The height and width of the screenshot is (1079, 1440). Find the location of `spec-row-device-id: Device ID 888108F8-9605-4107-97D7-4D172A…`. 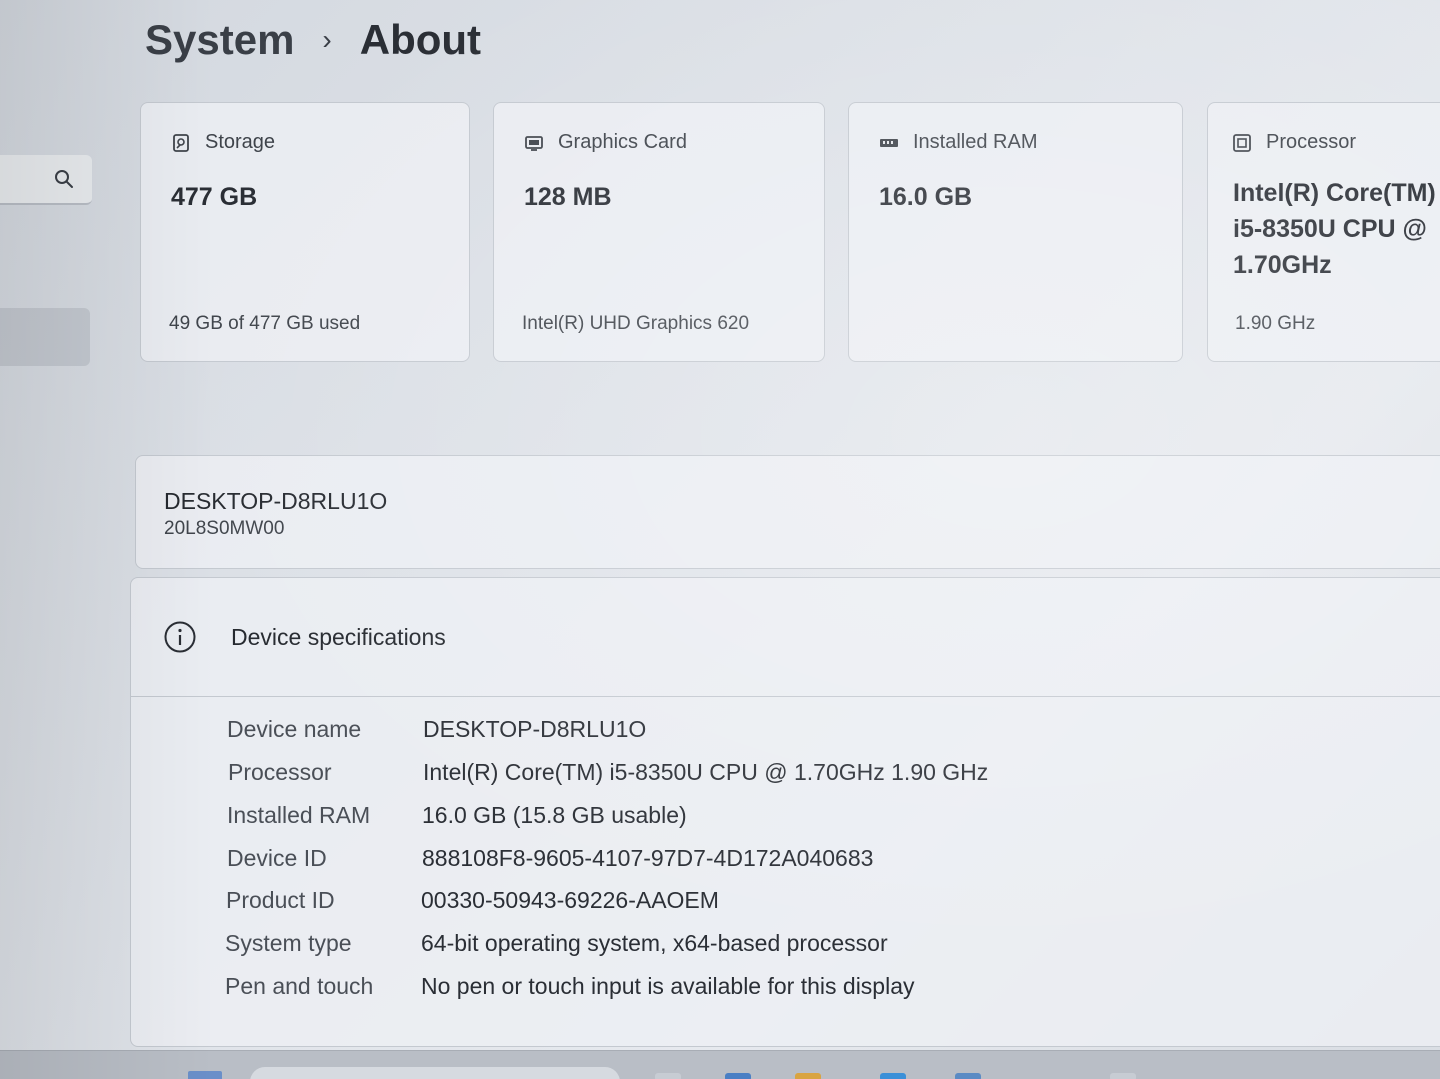

spec-row-device-id: Device ID 888108F8-9605-4107-97D7-4D172A… is located at coordinates (785, 866).